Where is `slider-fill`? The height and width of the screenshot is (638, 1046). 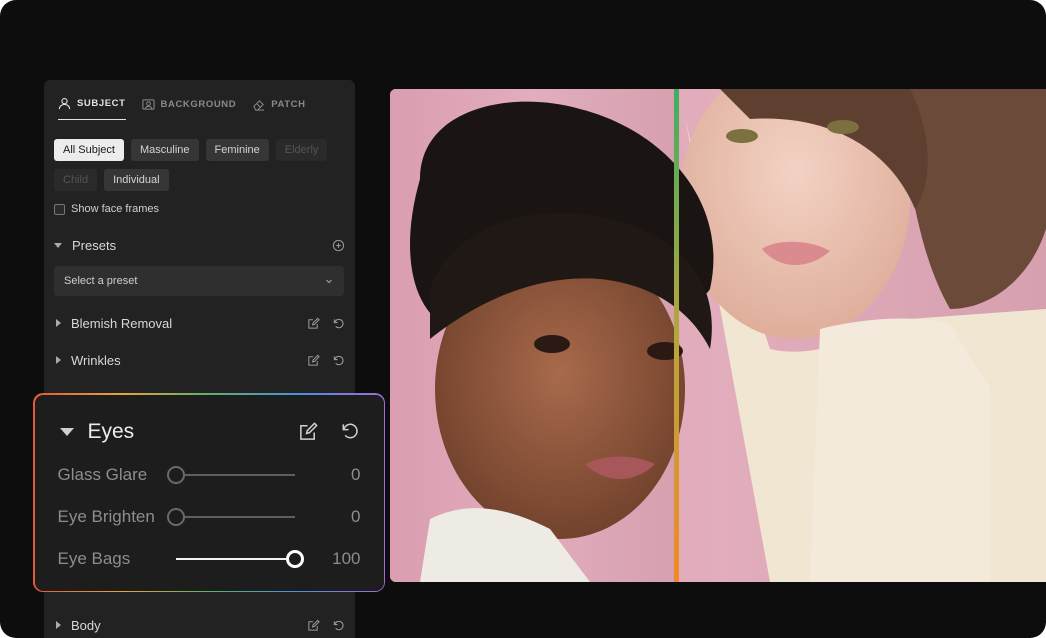 slider-fill is located at coordinates (235, 558).